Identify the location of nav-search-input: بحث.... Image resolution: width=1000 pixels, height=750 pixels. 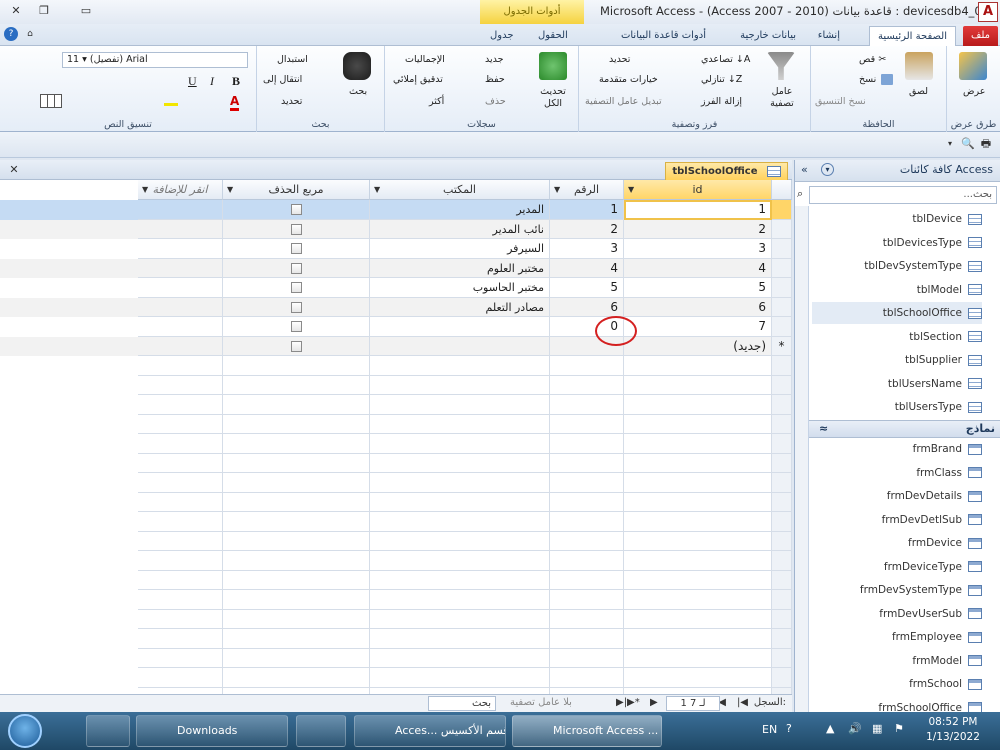
(903, 195).